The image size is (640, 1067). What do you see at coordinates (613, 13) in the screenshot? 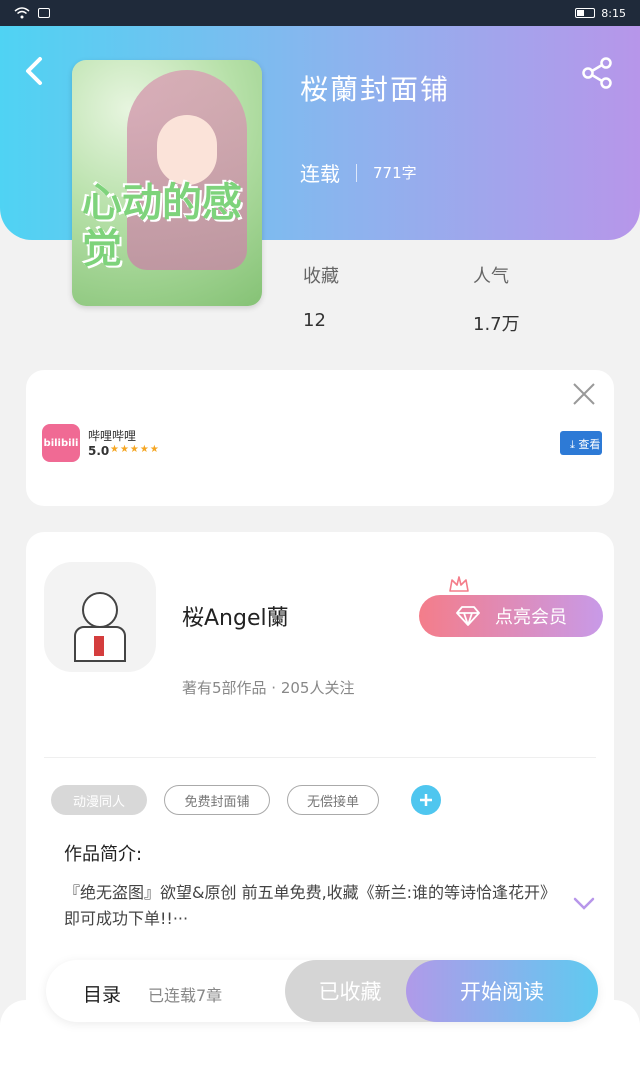
I see `clock: 8:15` at bounding box center [613, 13].